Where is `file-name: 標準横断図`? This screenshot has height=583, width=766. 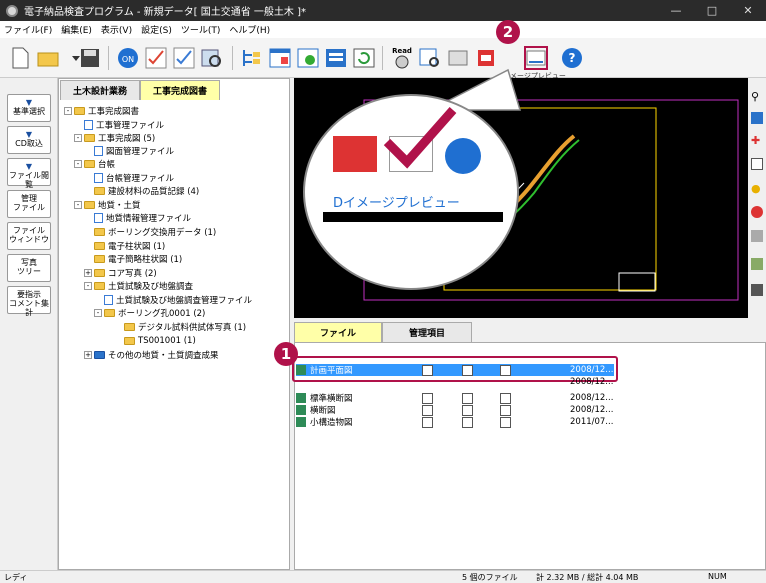
file-name: 標準横断図 is located at coordinates (331, 399).